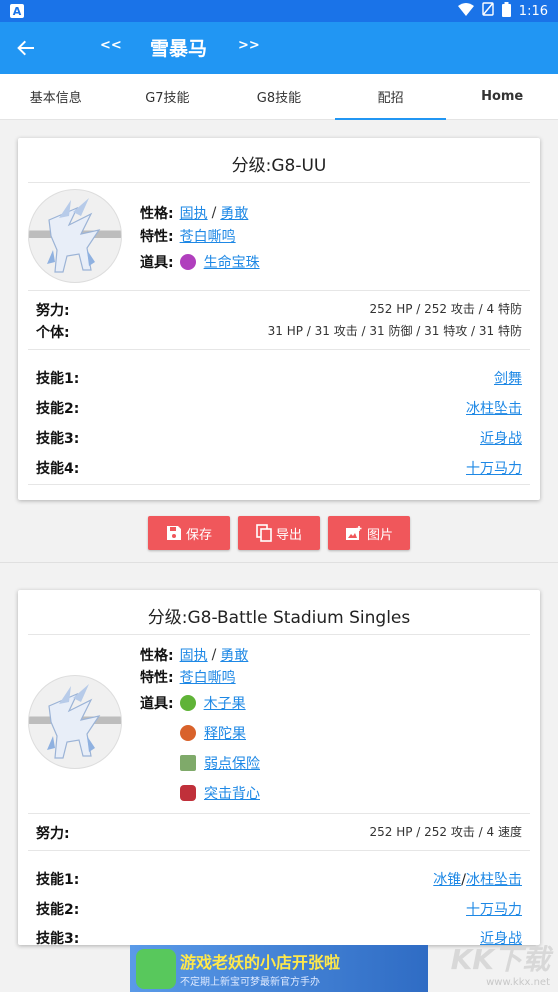 The width and height of the screenshot is (558, 992). Describe the element at coordinates (447, 880) in the screenshot. I see `move-link: 冰锥` at that location.